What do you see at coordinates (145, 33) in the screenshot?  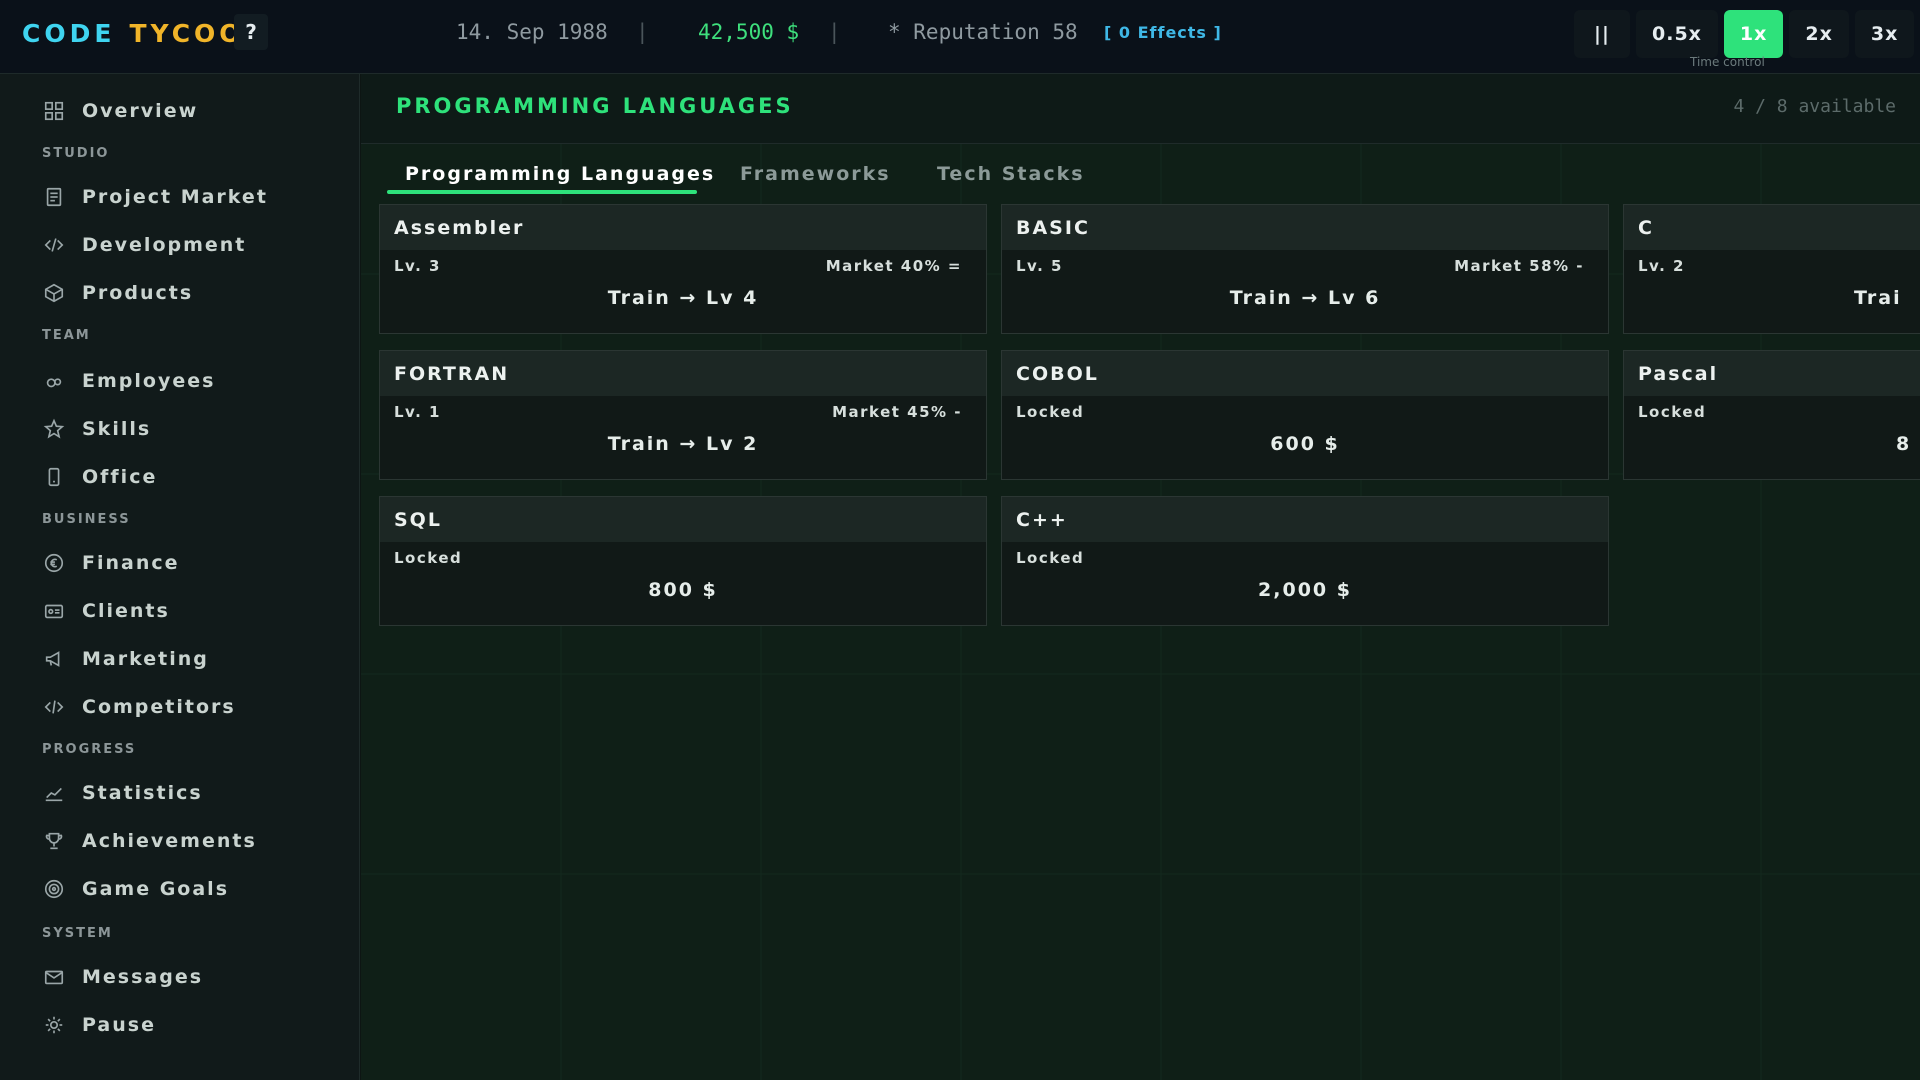 I see `game-logo: CODE TYCOON` at bounding box center [145, 33].